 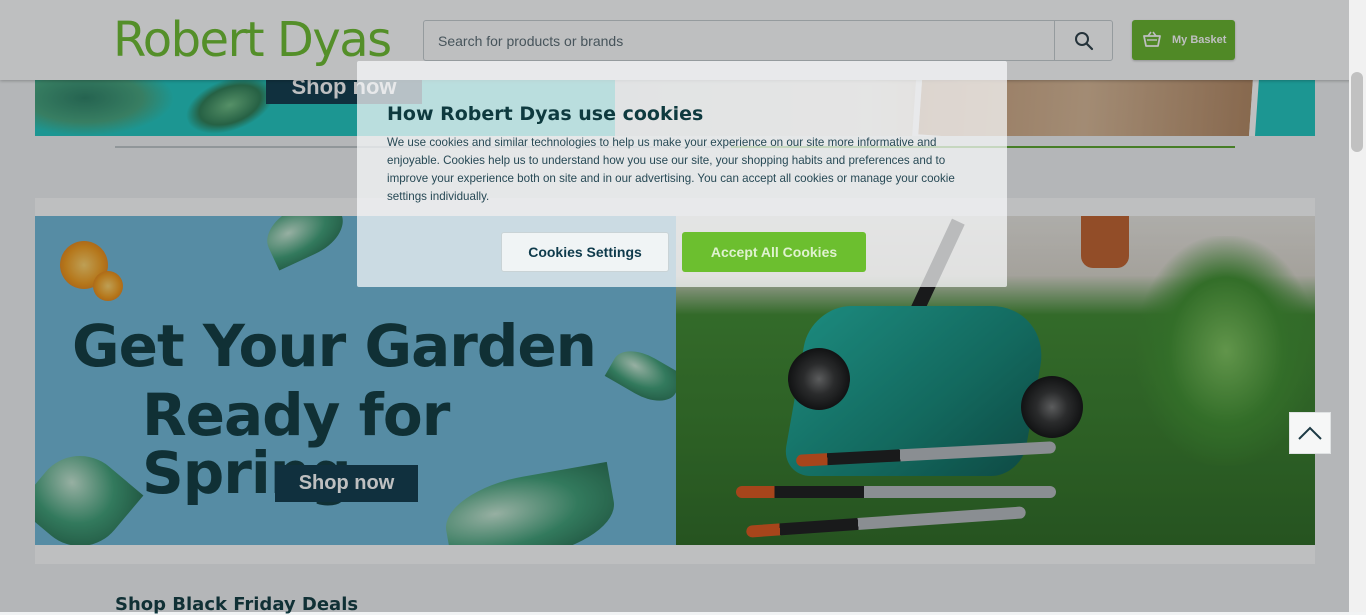 I want to click on accept-all-cookies-button: Accept All Cookies, so click(x=774, y=252).